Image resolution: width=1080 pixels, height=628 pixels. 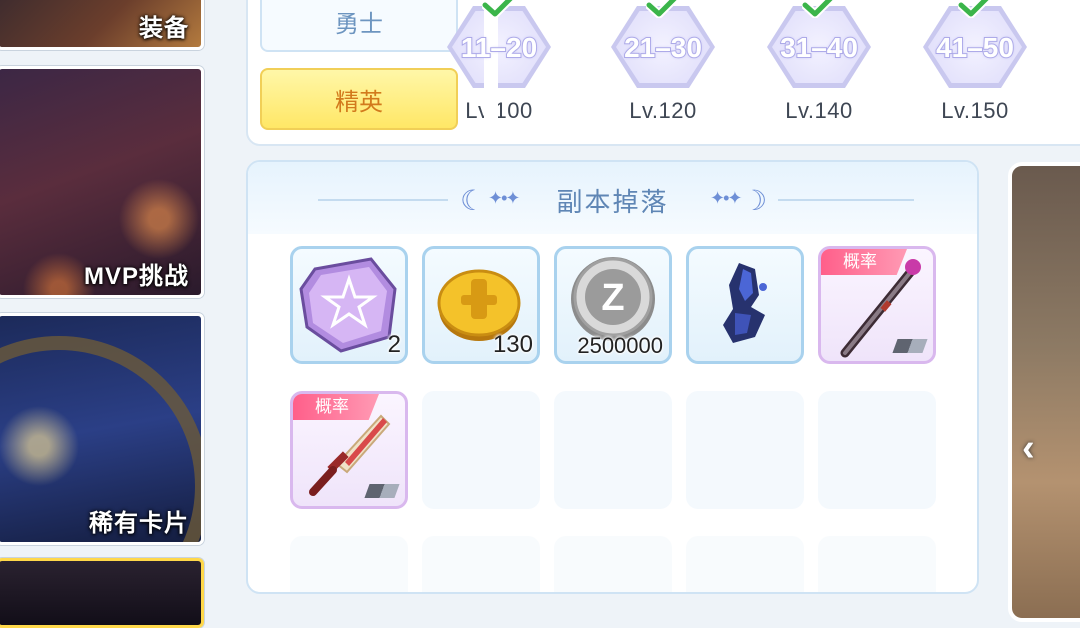 I want to click on mode-card-label: 装备, so click(x=164, y=28).